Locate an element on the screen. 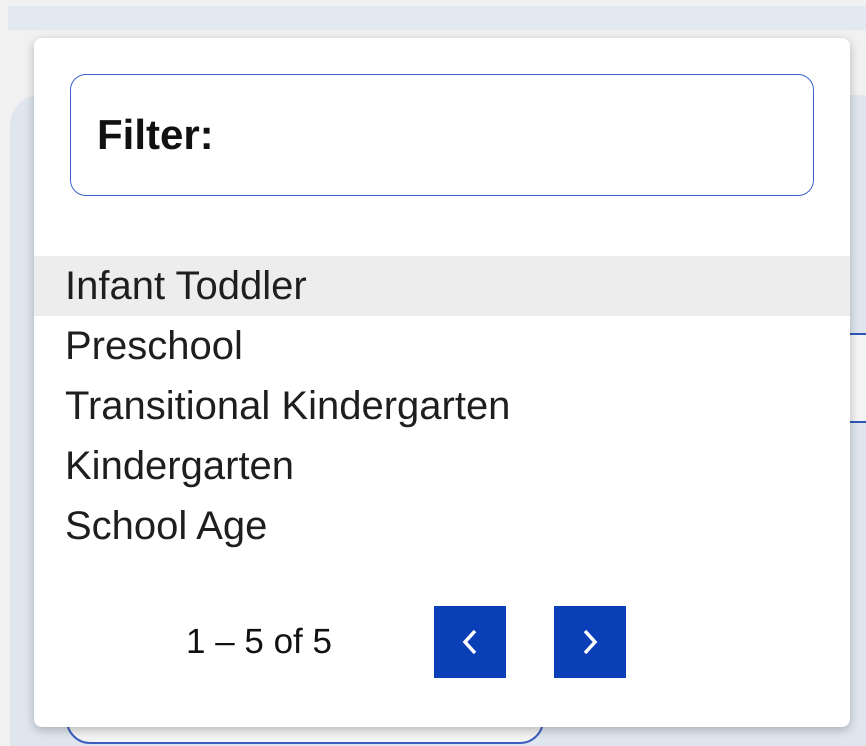 This screenshot has width=866, height=746. option-item: Infant Toddler is located at coordinates (442, 286).